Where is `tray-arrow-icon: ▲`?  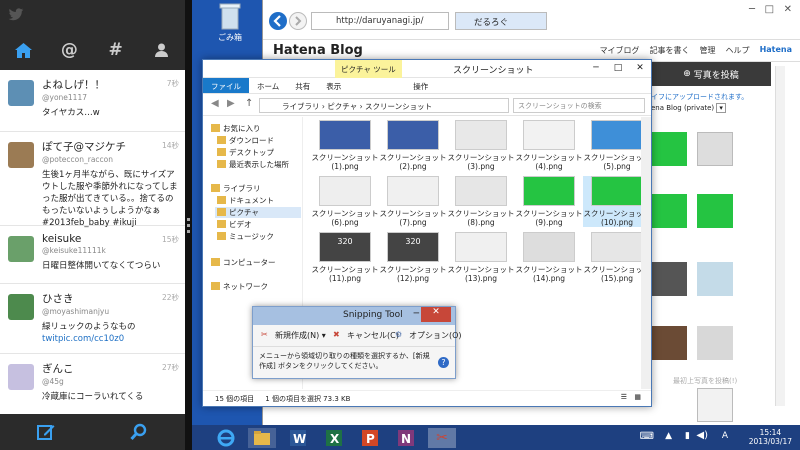 tray-arrow-icon: ▲ is located at coordinates (668, 436).